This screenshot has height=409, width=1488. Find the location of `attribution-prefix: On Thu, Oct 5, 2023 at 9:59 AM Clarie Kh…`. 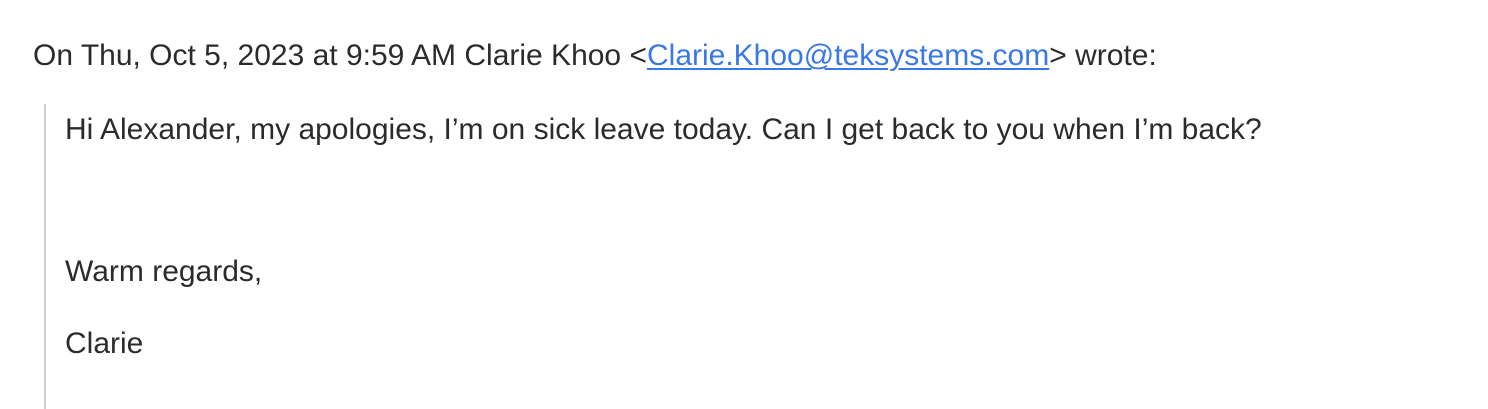

attribution-prefix: On Thu, Oct 5, 2023 at 9:59 AM Clarie Kh… is located at coordinates (340, 55).